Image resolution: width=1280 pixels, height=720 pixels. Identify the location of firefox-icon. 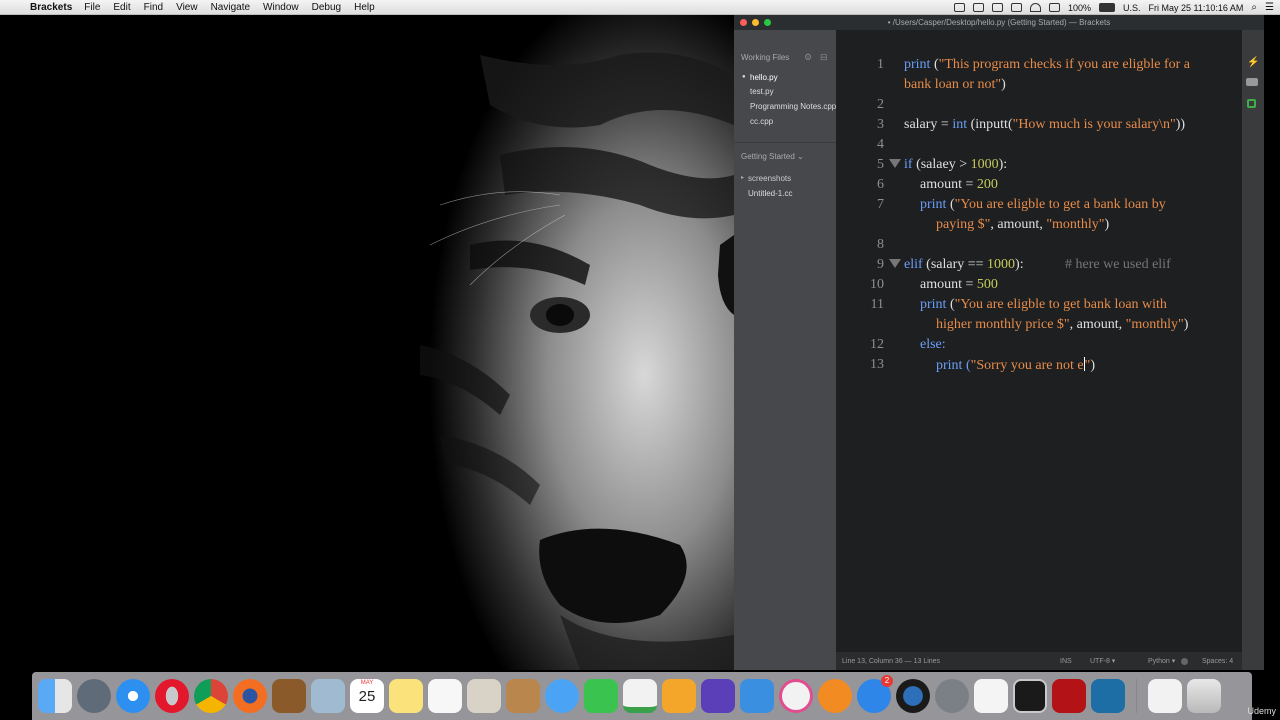
(250, 696).